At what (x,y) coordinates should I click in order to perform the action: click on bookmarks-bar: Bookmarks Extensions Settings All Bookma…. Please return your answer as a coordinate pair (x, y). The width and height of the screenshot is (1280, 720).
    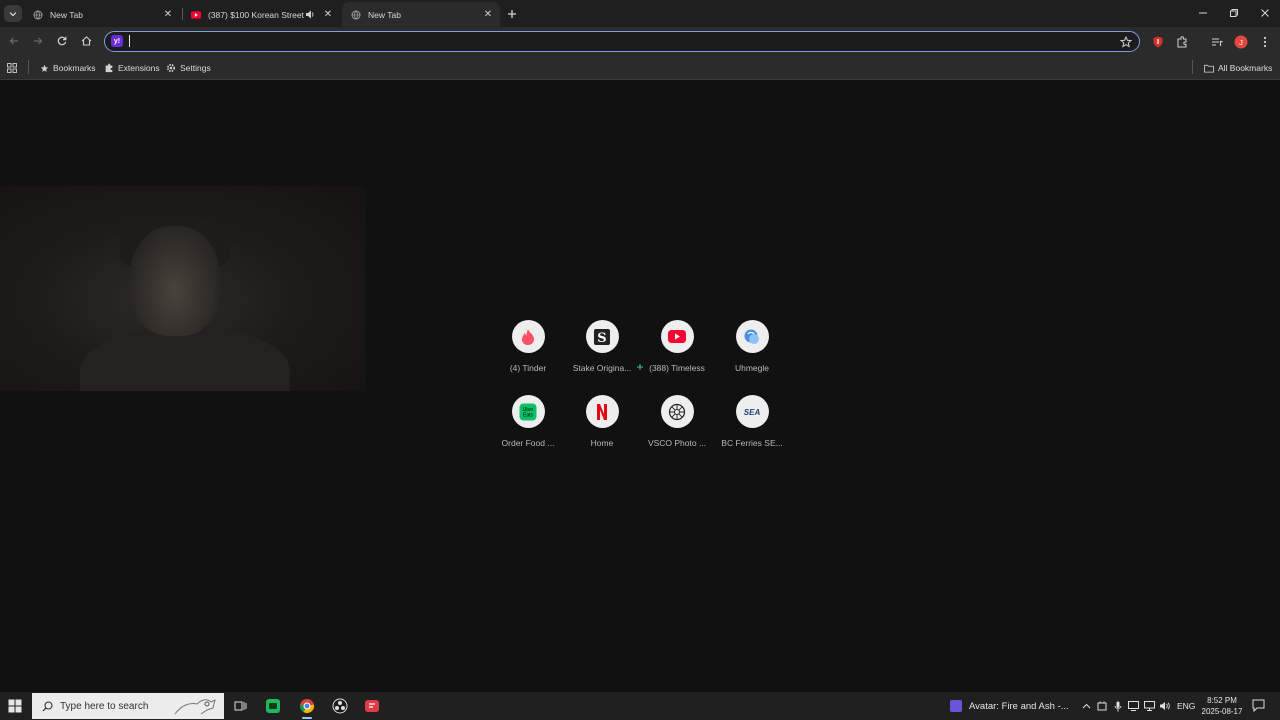
    Looking at the image, I should click on (640, 68).